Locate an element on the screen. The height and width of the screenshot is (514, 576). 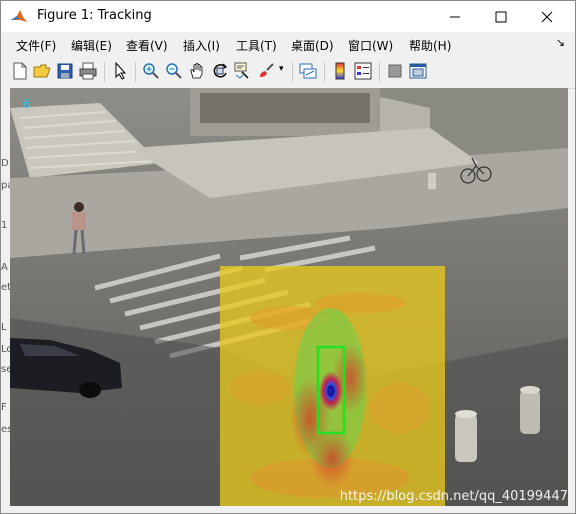
matlab-icon is located at coordinates (19, 16).